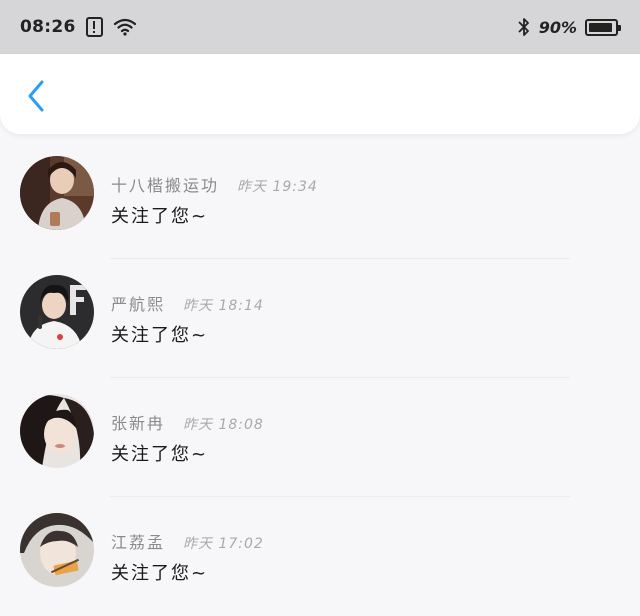  Describe the element at coordinates (165, 184) in the screenshot. I see `user-name: 十八楷搬运功` at that location.